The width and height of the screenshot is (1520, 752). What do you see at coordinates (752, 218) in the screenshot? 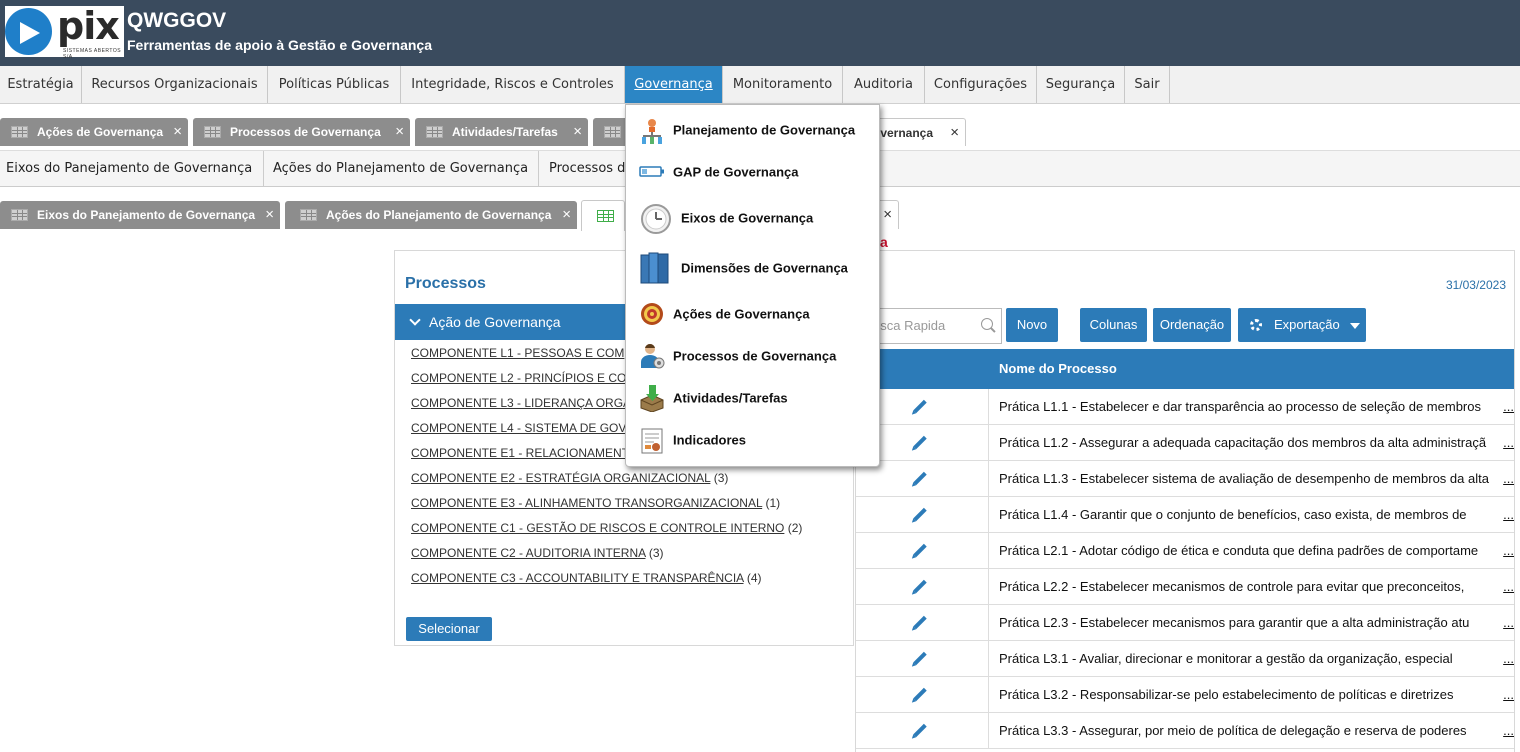
I see `dropdown-item-eixos: Eixos de Governança` at bounding box center [752, 218].